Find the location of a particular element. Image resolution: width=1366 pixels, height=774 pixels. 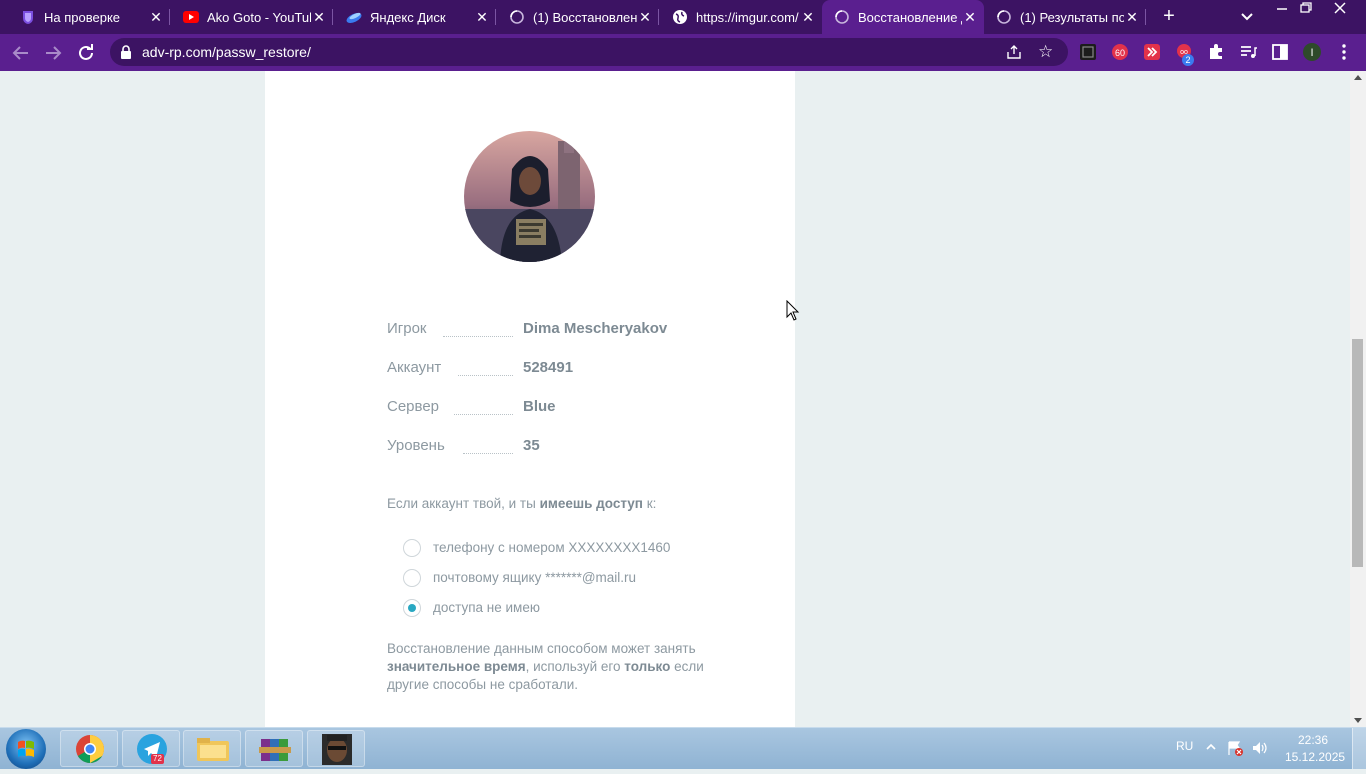

extension-red-circle-icon: 60 is located at coordinates (1120, 52).